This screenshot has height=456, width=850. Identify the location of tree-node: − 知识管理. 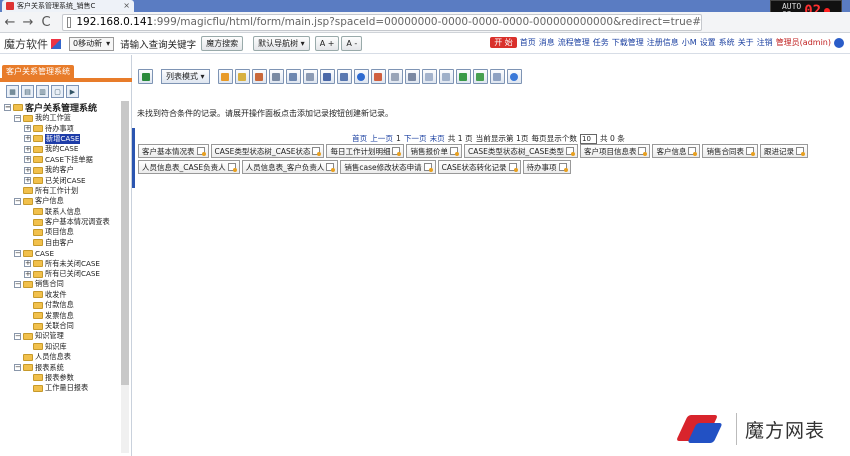
(62, 336).